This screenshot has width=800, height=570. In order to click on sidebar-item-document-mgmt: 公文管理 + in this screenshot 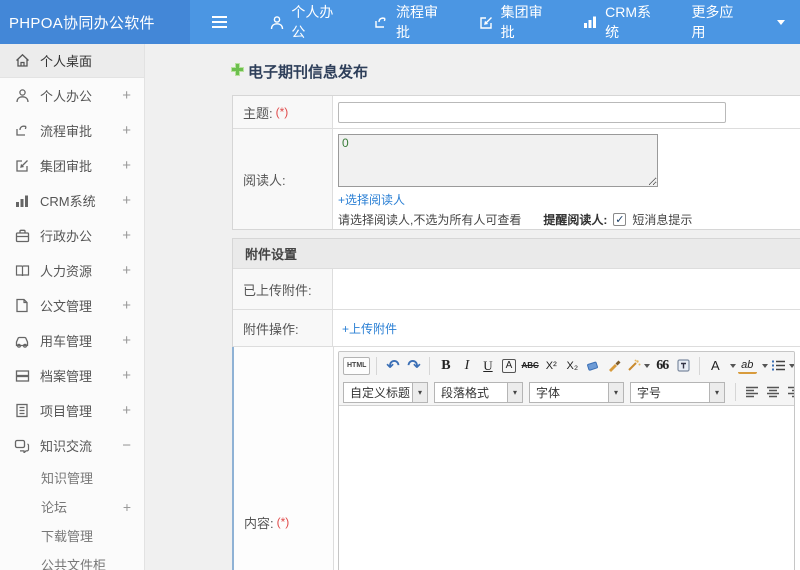, I will do `click(72, 305)`.